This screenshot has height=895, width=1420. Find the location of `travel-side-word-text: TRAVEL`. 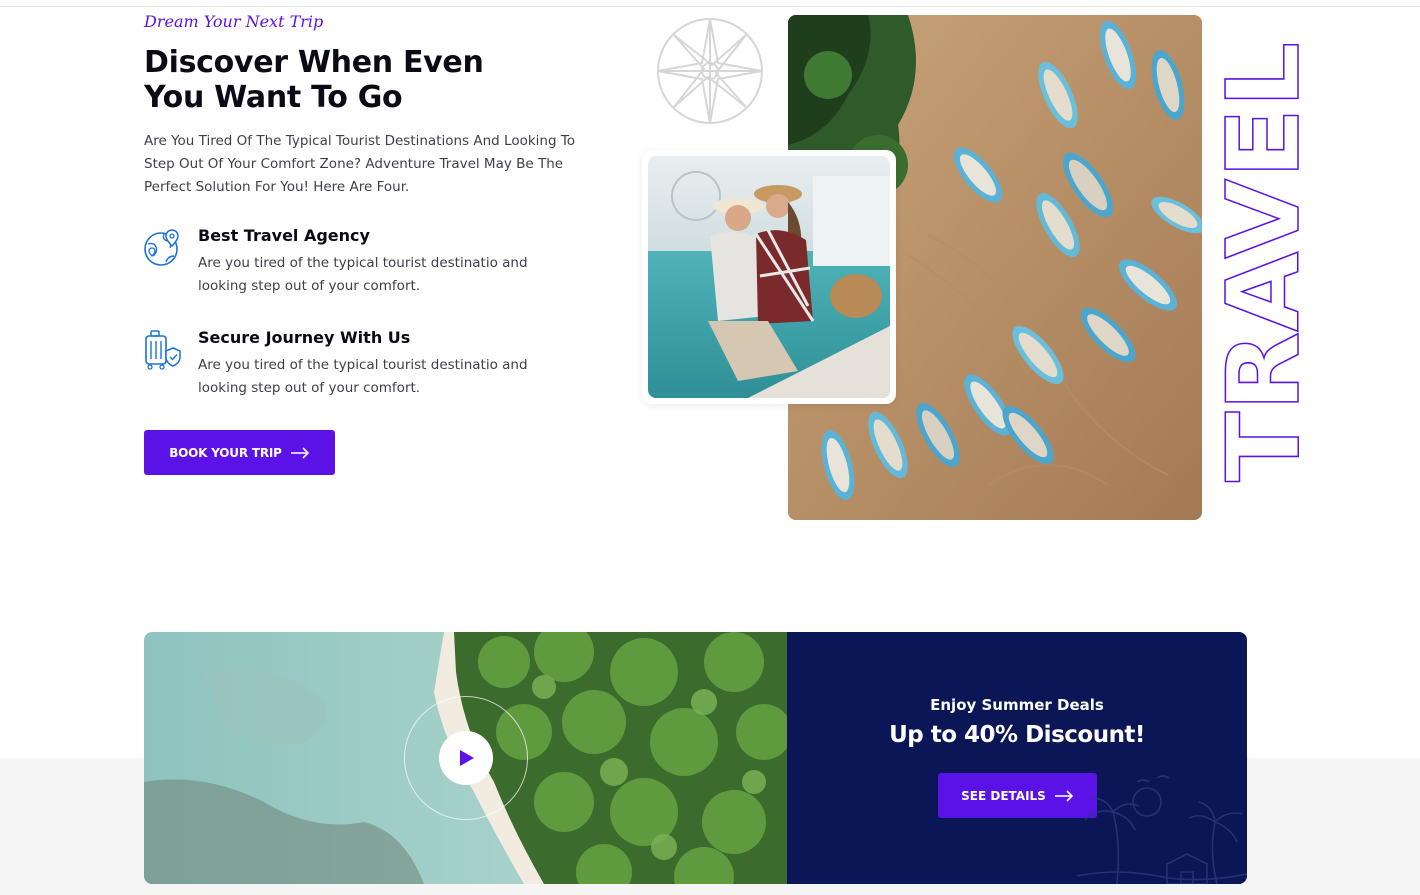

travel-side-word-text: TRAVEL is located at coordinates (1259, 262).